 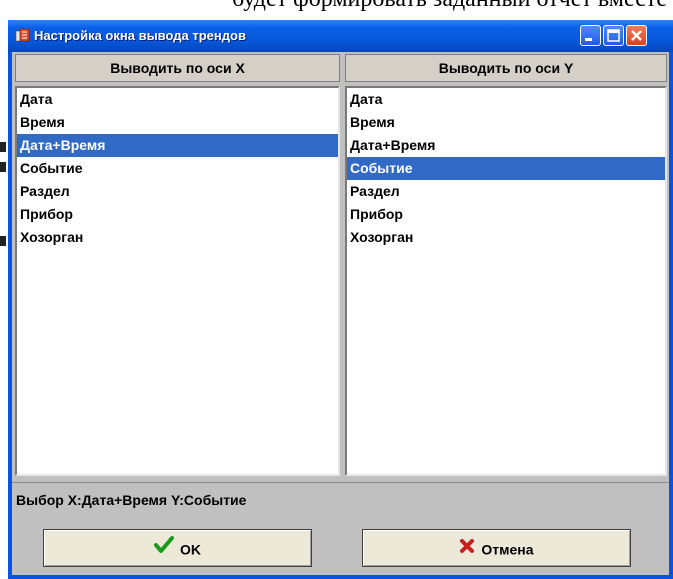 What do you see at coordinates (177, 145) in the screenshot?
I see `axis-x-item-datetime: Дата+Время` at bounding box center [177, 145].